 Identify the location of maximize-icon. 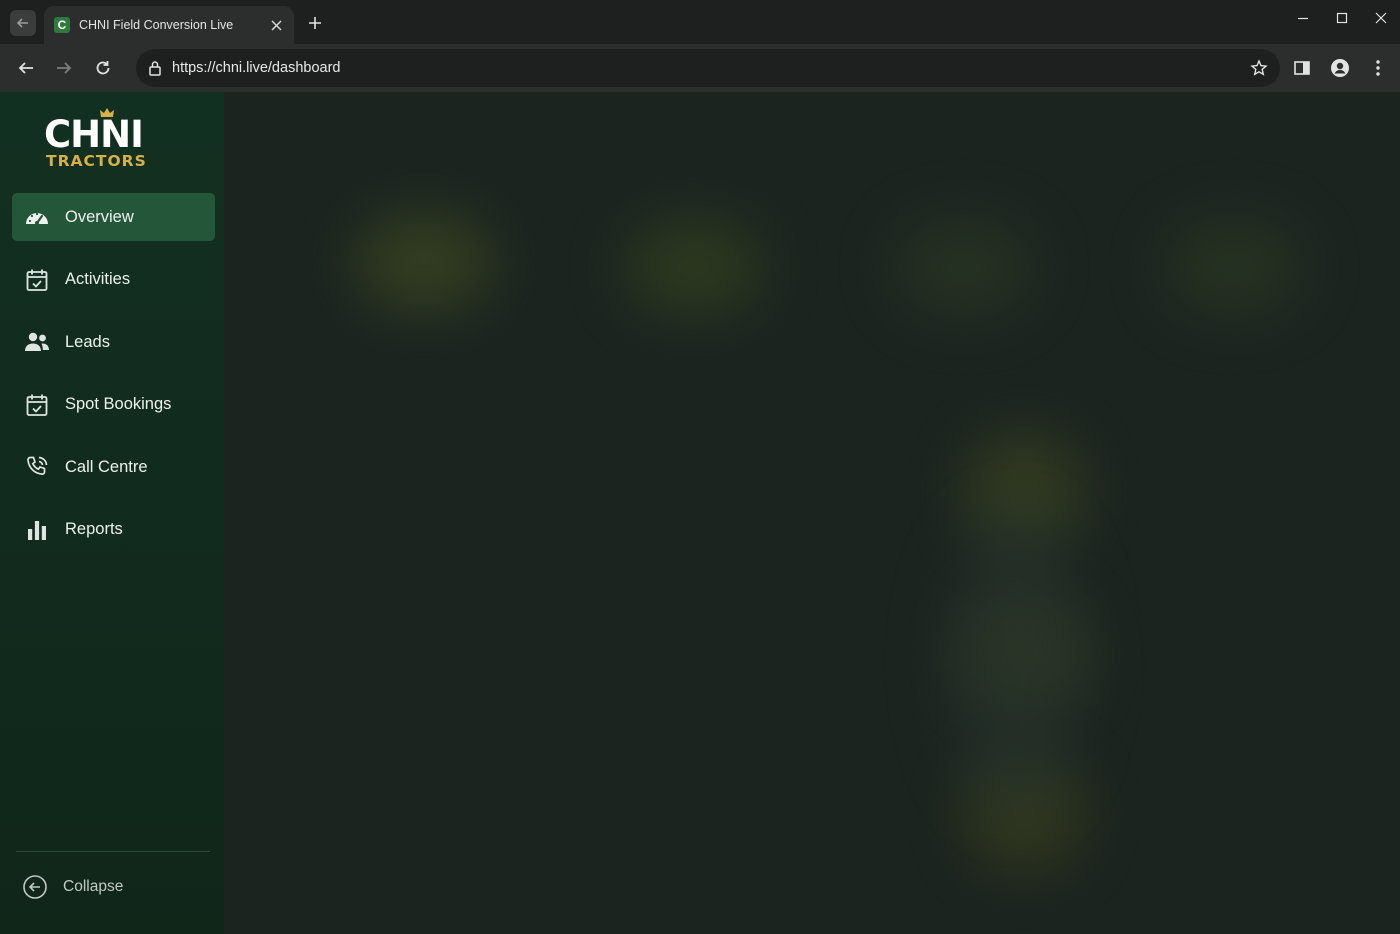
(1341, 18).